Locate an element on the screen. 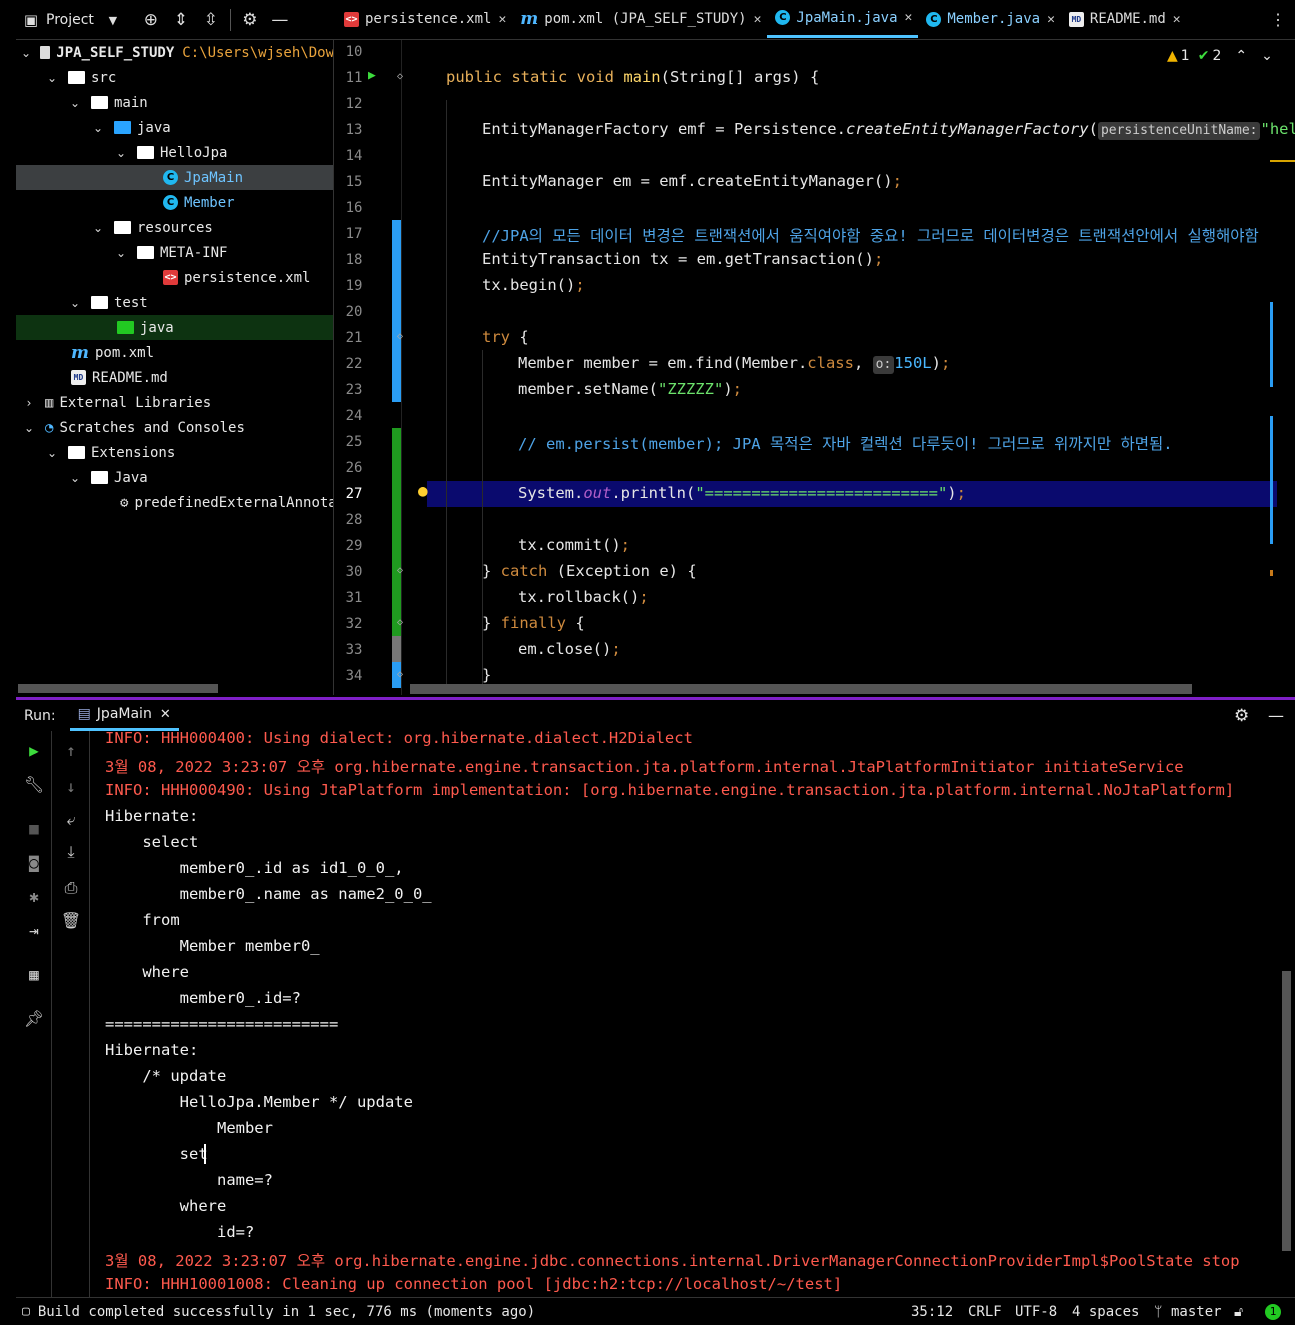 The image size is (1295, 1325). parameter-hint: persistenceUnitName: is located at coordinates (1179, 131).